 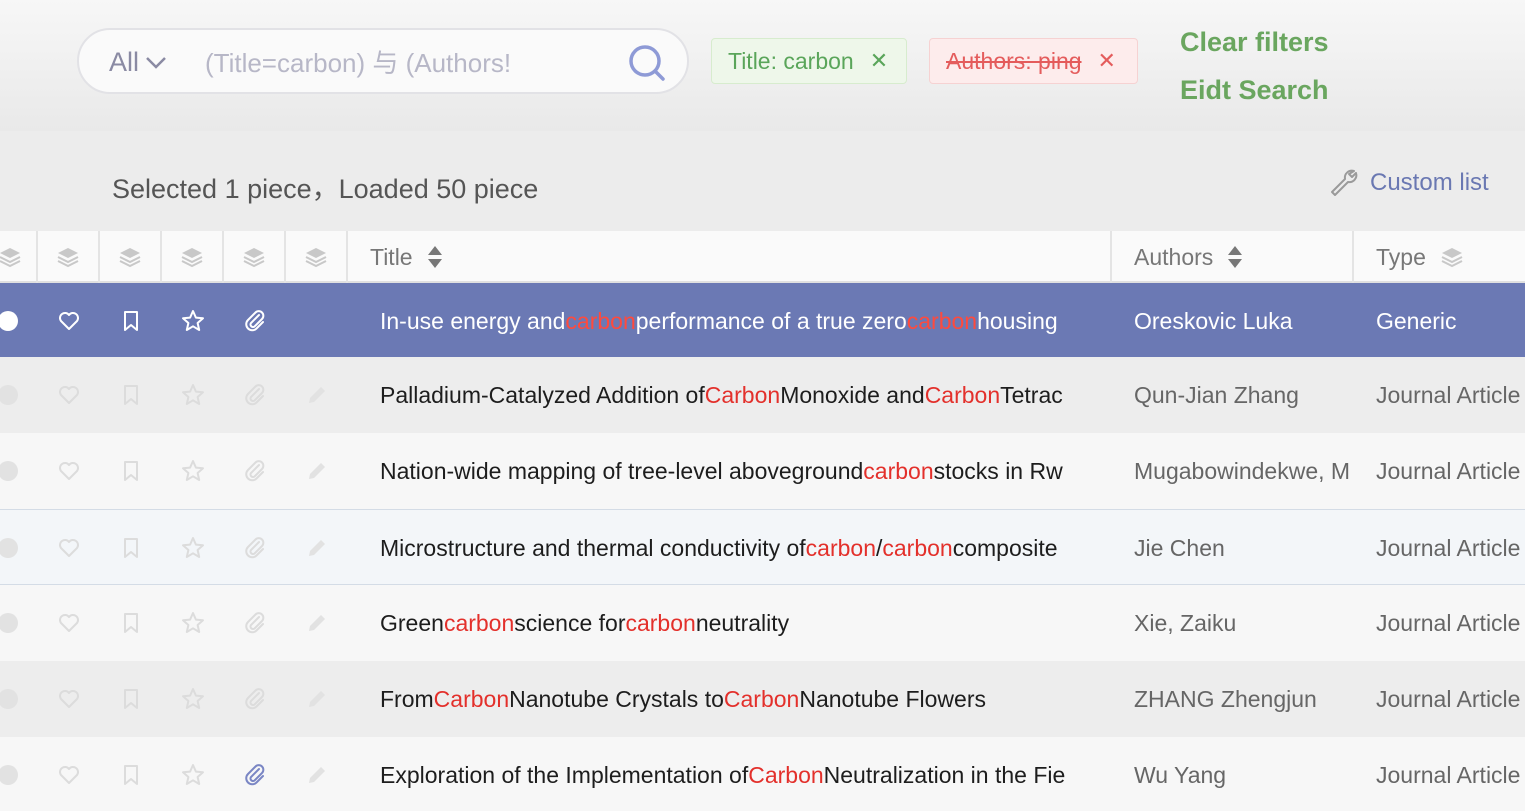 I want to click on search-icon, so click(x=647, y=63).